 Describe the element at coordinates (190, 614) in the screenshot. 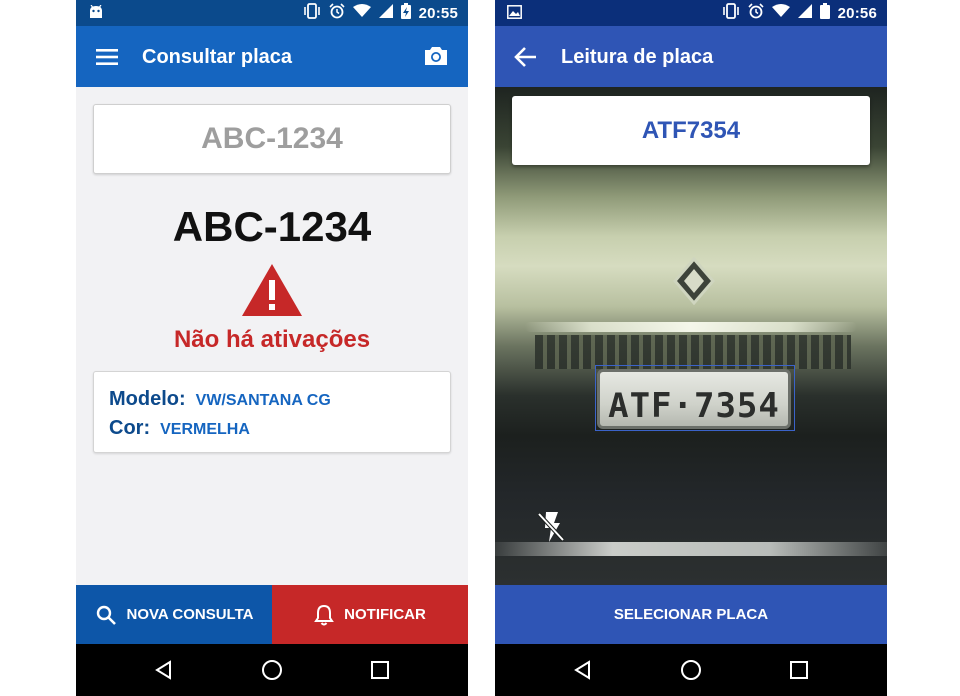

I see `new-query-label: NOVA CONSULTA` at that location.